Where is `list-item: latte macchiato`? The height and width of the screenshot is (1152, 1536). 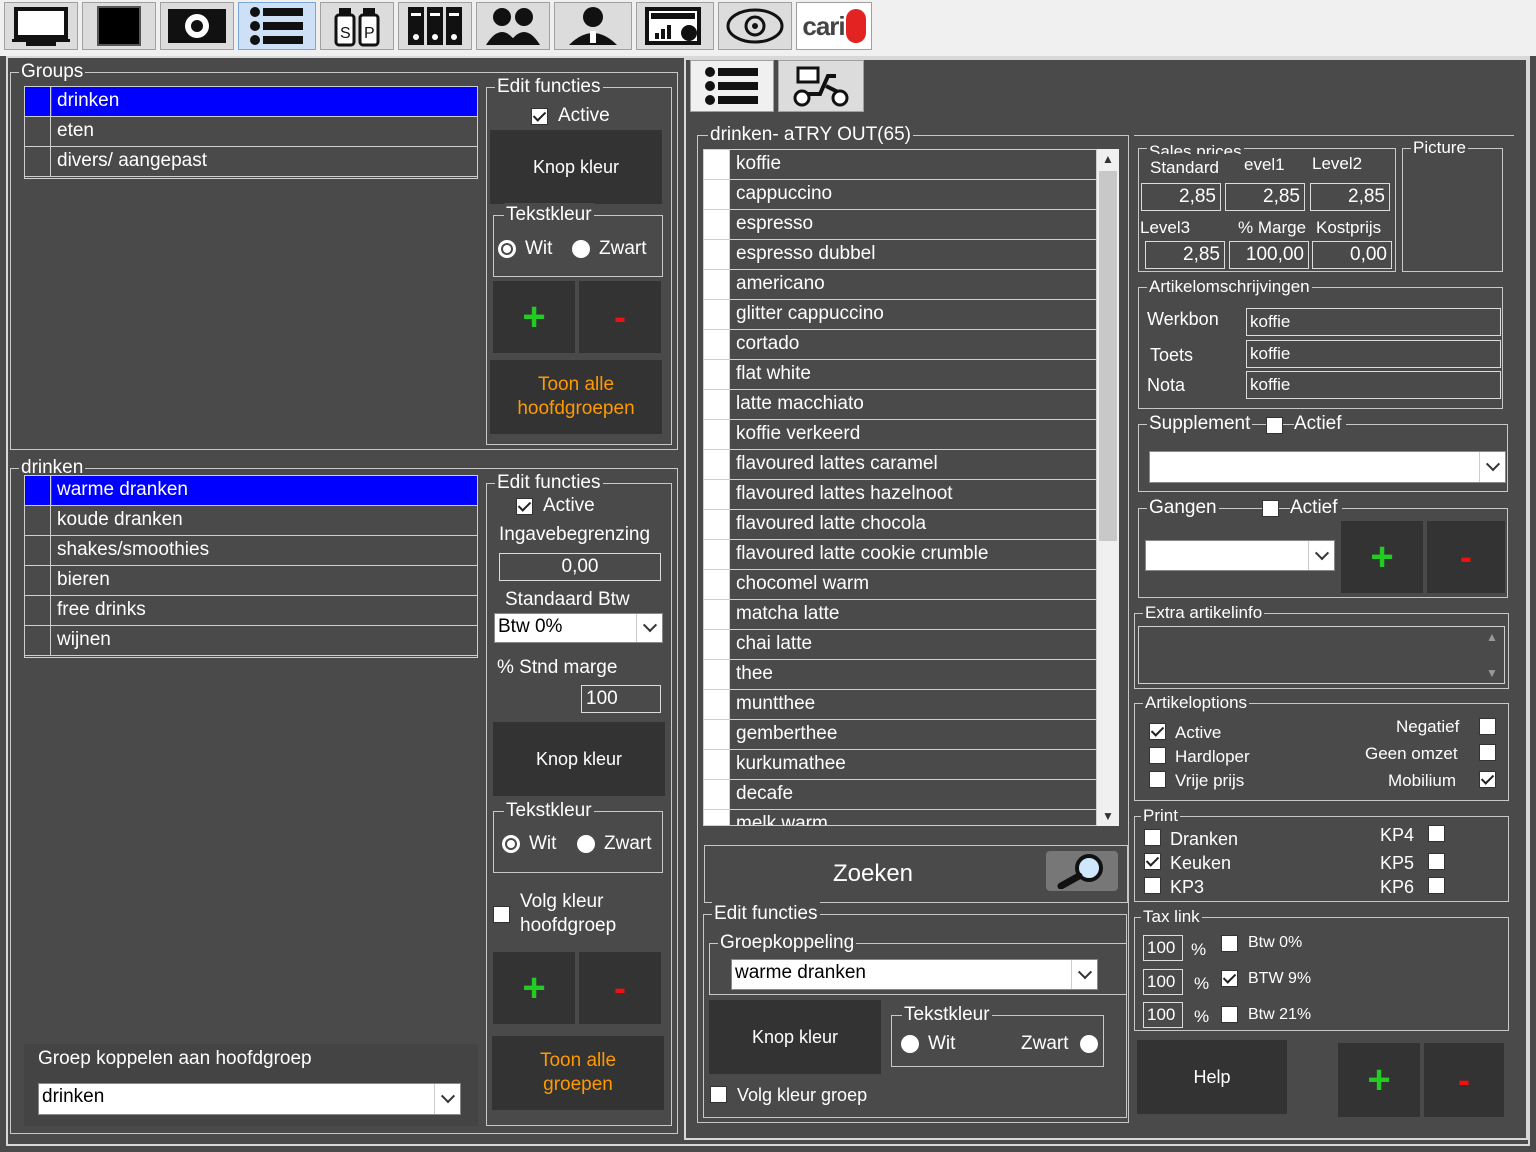 list-item: latte macchiato is located at coordinates (900, 405).